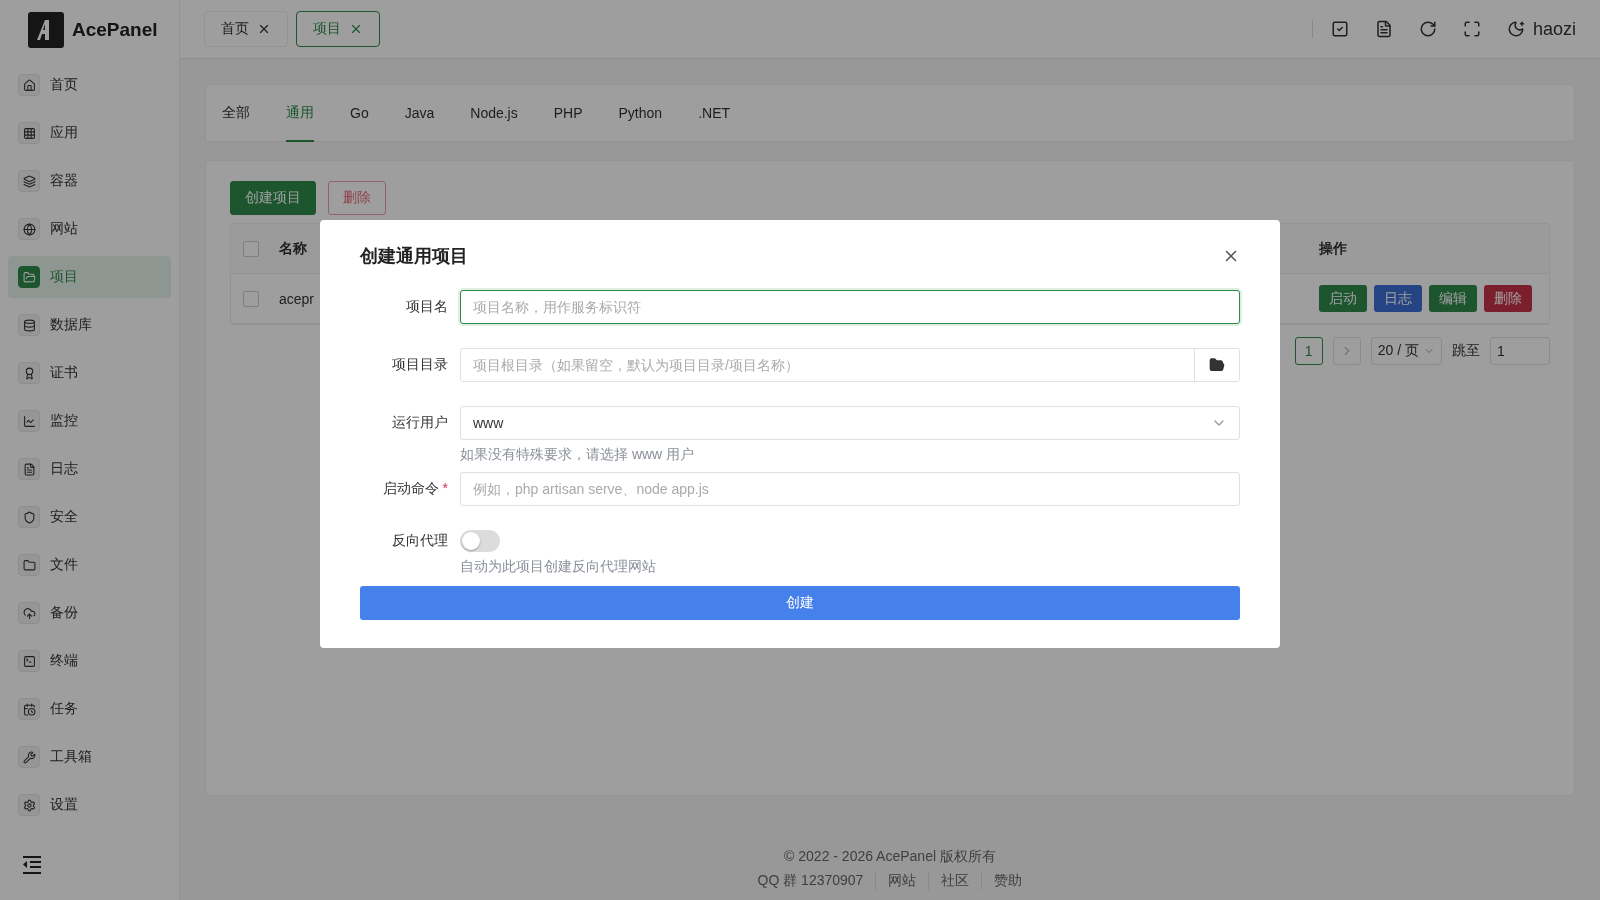 This screenshot has width=1600, height=900. What do you see at coordinates (89, 517) in the screenshot?
I see `sidebar-item: 安全` at bounding box center [89, 517].